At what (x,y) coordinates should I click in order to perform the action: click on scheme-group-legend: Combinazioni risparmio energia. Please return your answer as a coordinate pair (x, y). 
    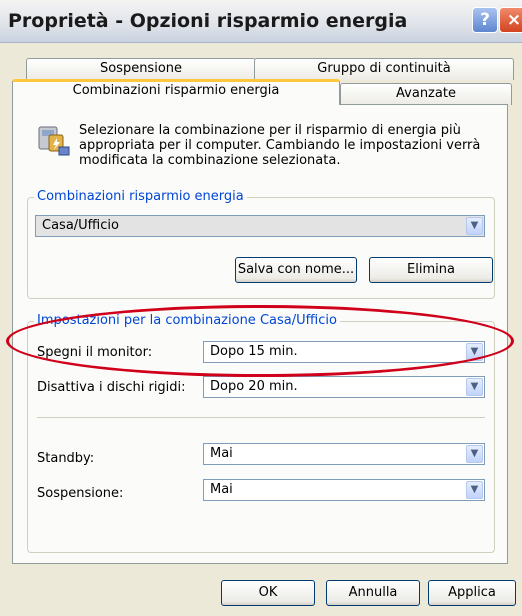
    Looking at the image, I should click on (140, 196).